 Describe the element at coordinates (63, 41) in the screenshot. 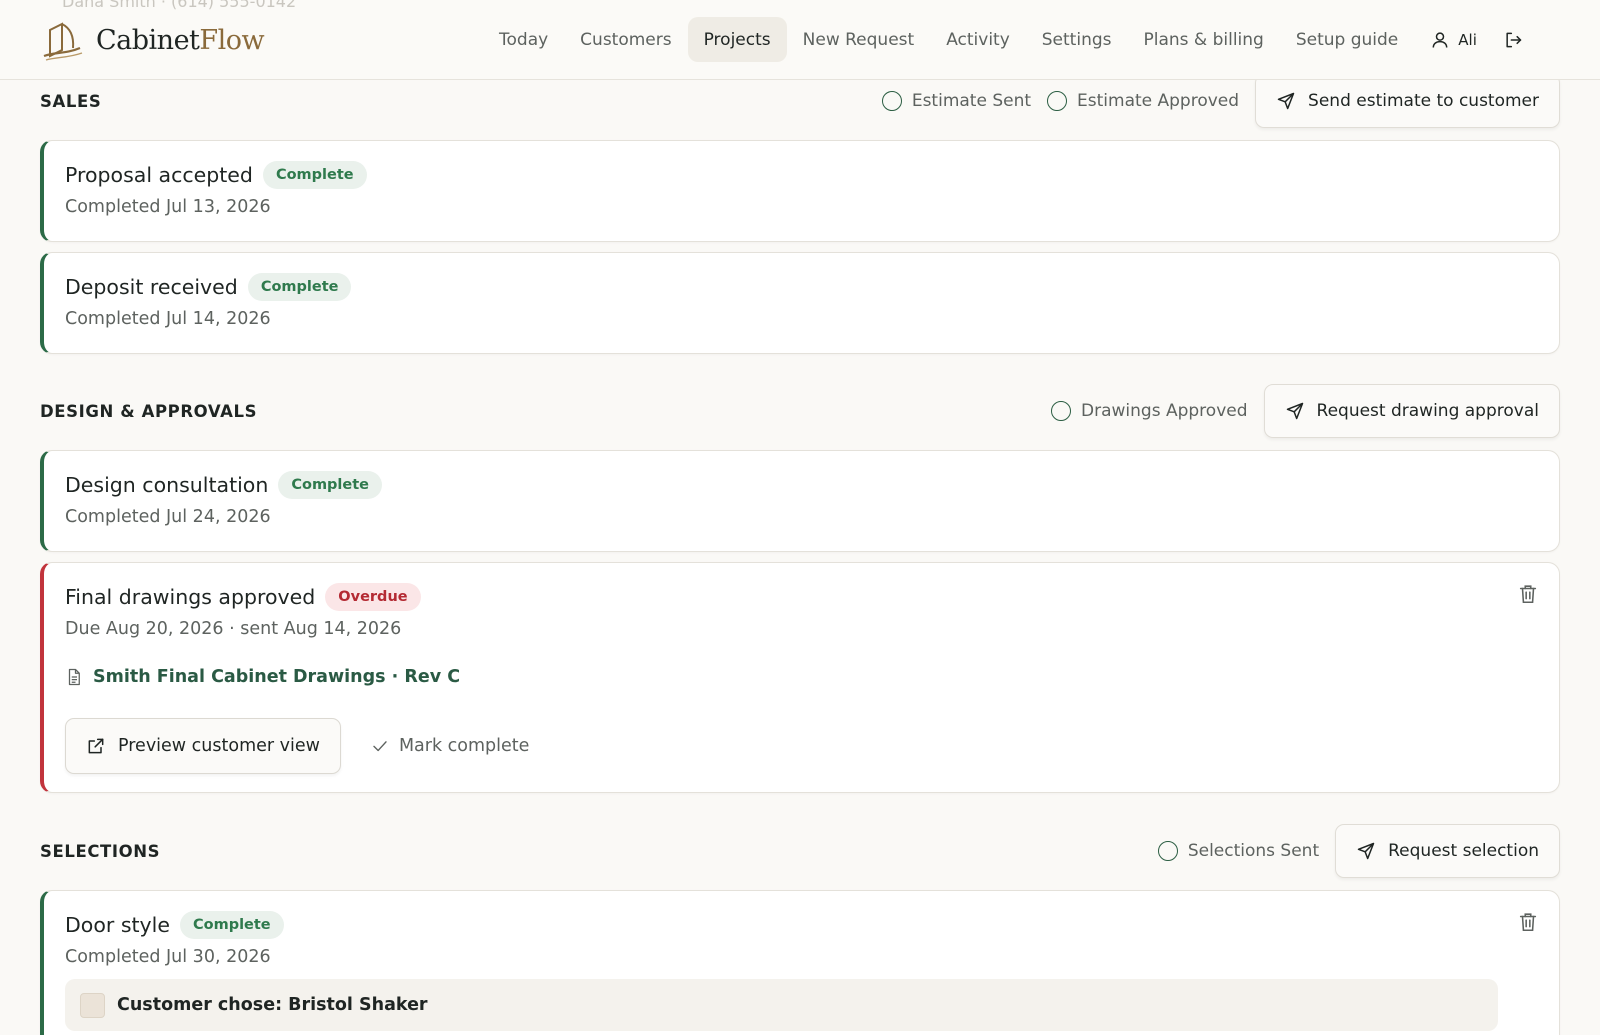

I see `cabinetflow-logo-icon` at that location.